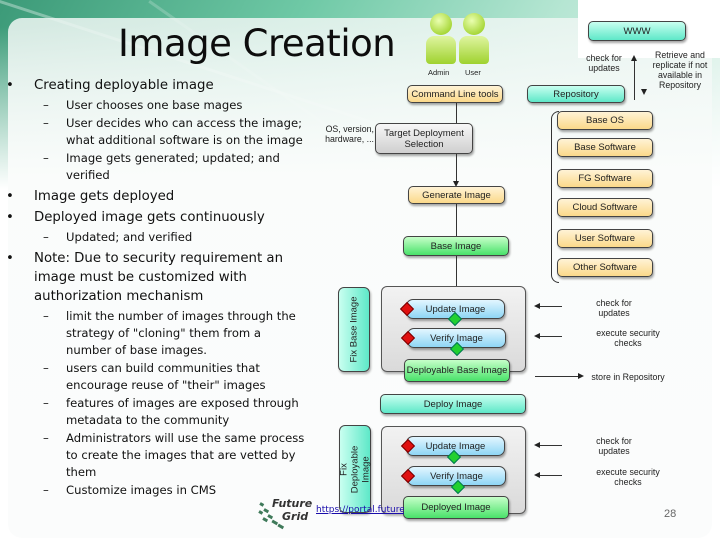  What do you see at coordinates (295, 516) in the screenshot?
I see `logo-text-grid: Grid` at bounding box center [295, 516].